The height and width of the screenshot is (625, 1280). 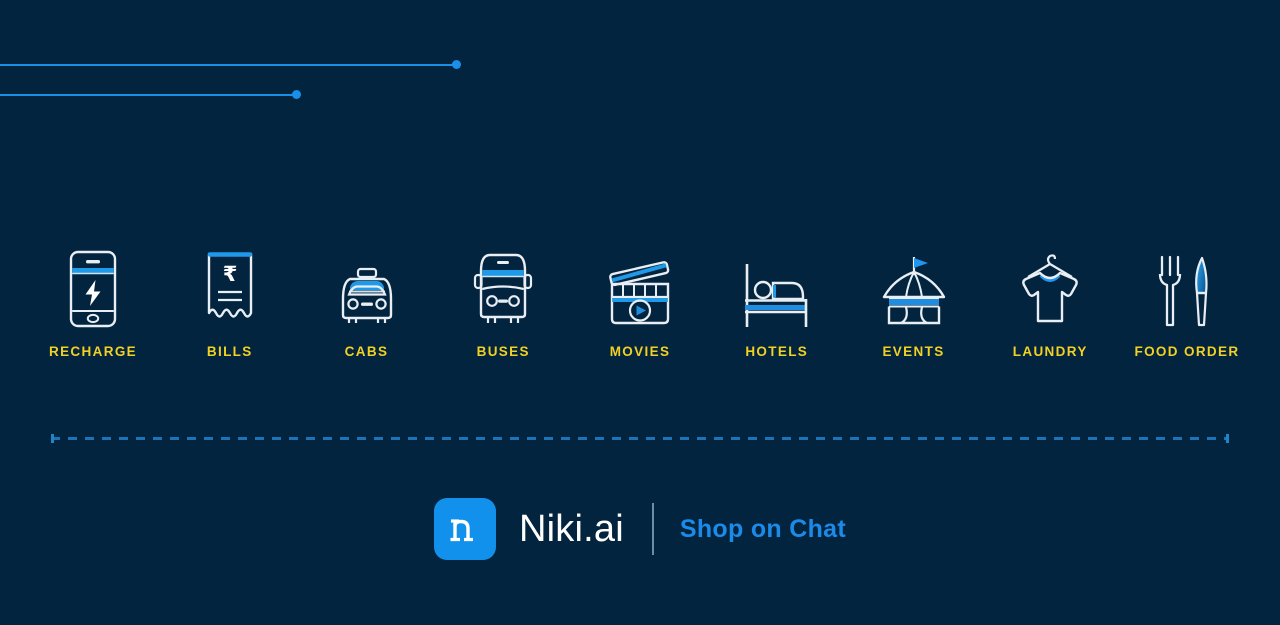 I want to click on service-item-food-order: FOOD ORDER, so click(x=1187, y=301).